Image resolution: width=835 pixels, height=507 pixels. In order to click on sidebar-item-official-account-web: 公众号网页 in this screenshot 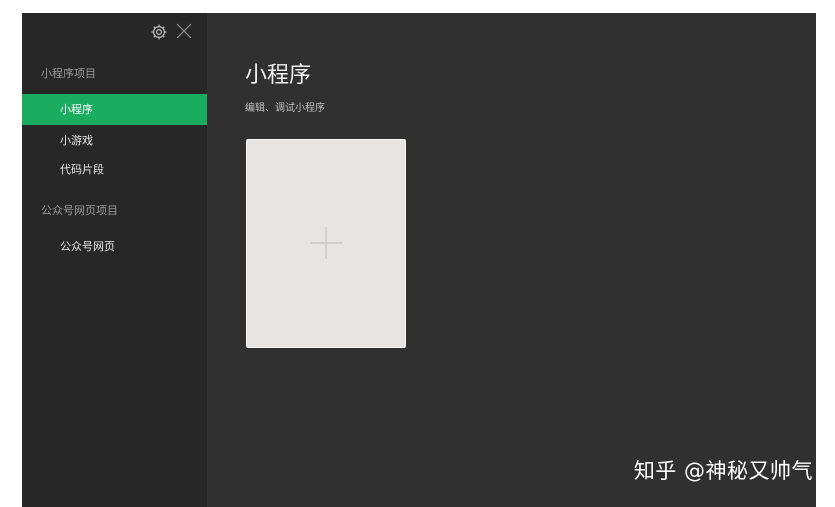, I will do `click(114, 246)`.